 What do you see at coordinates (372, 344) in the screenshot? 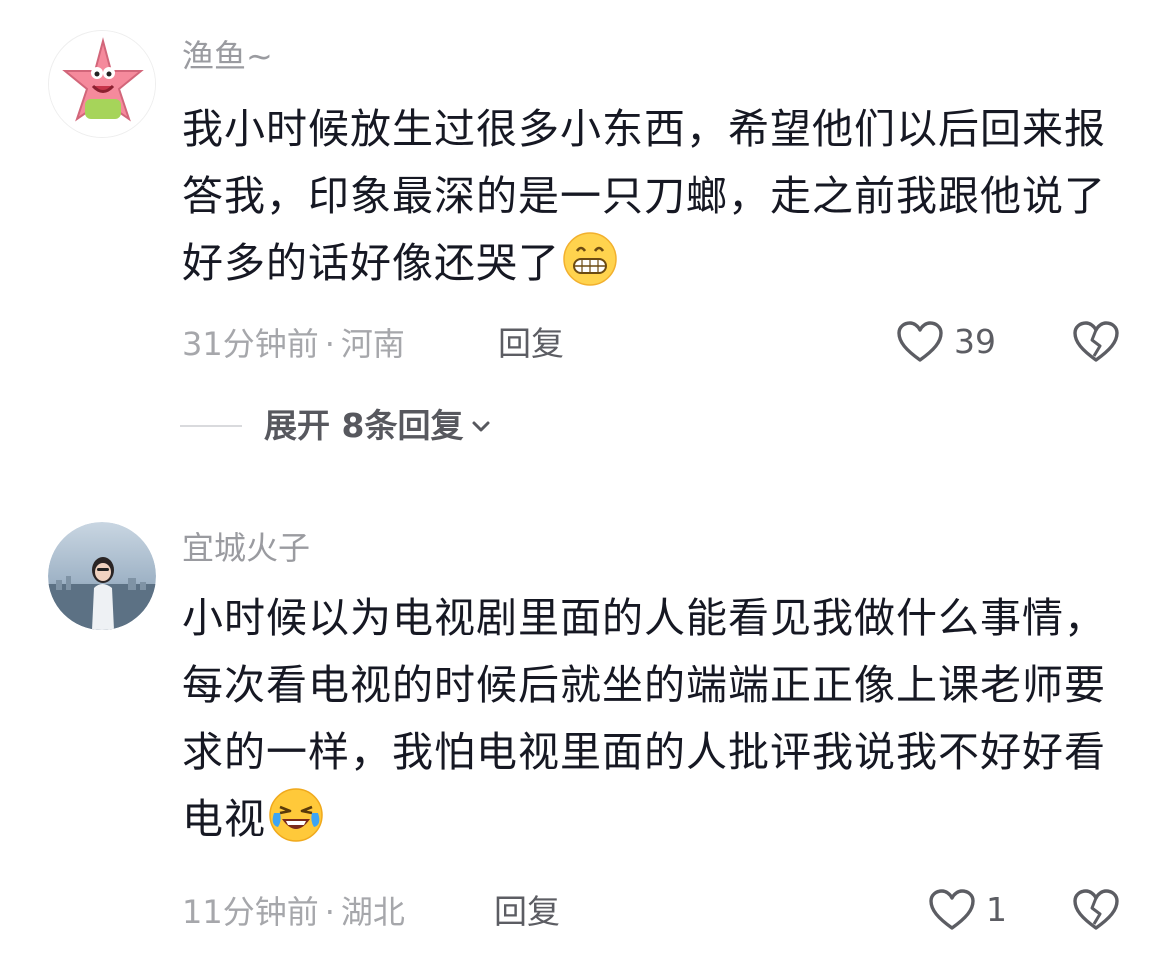
I see `location: 河南` at bounding box center [372, 344].